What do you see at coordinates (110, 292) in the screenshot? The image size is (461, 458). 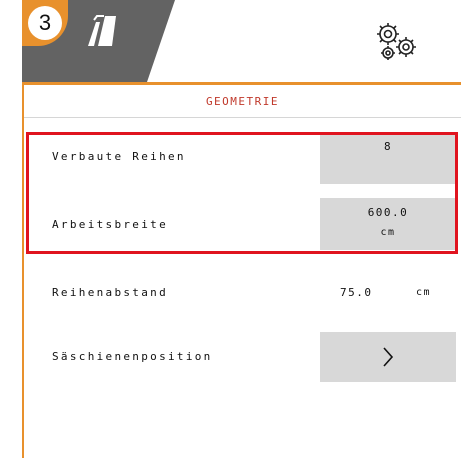 I see `reihenabstand-label: Reihenabstand` at bounding box center [110, 292].